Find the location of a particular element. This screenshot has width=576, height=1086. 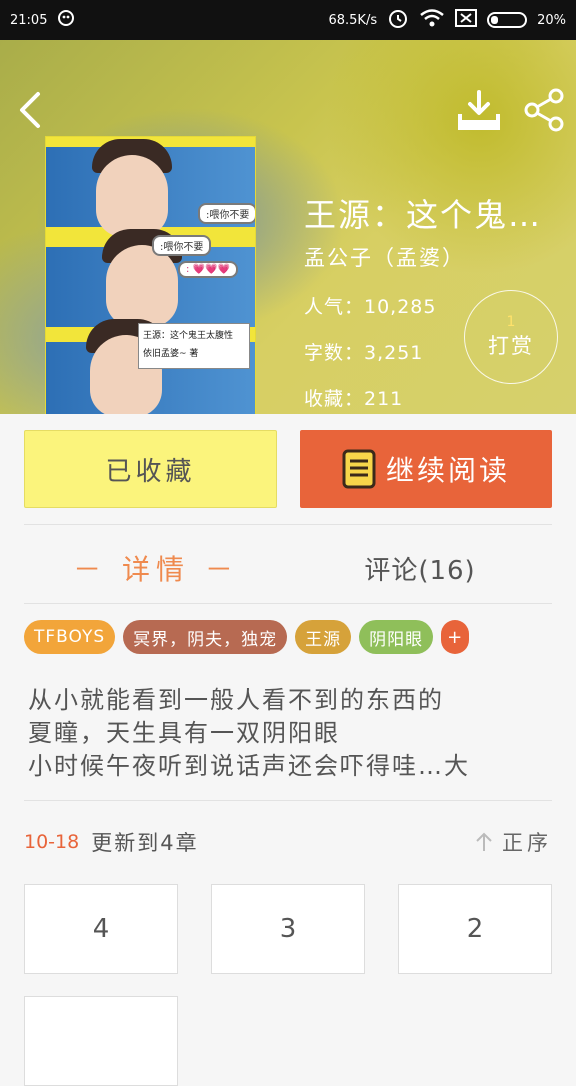

battery-percent: 20% is located at coordinates (551, 20).